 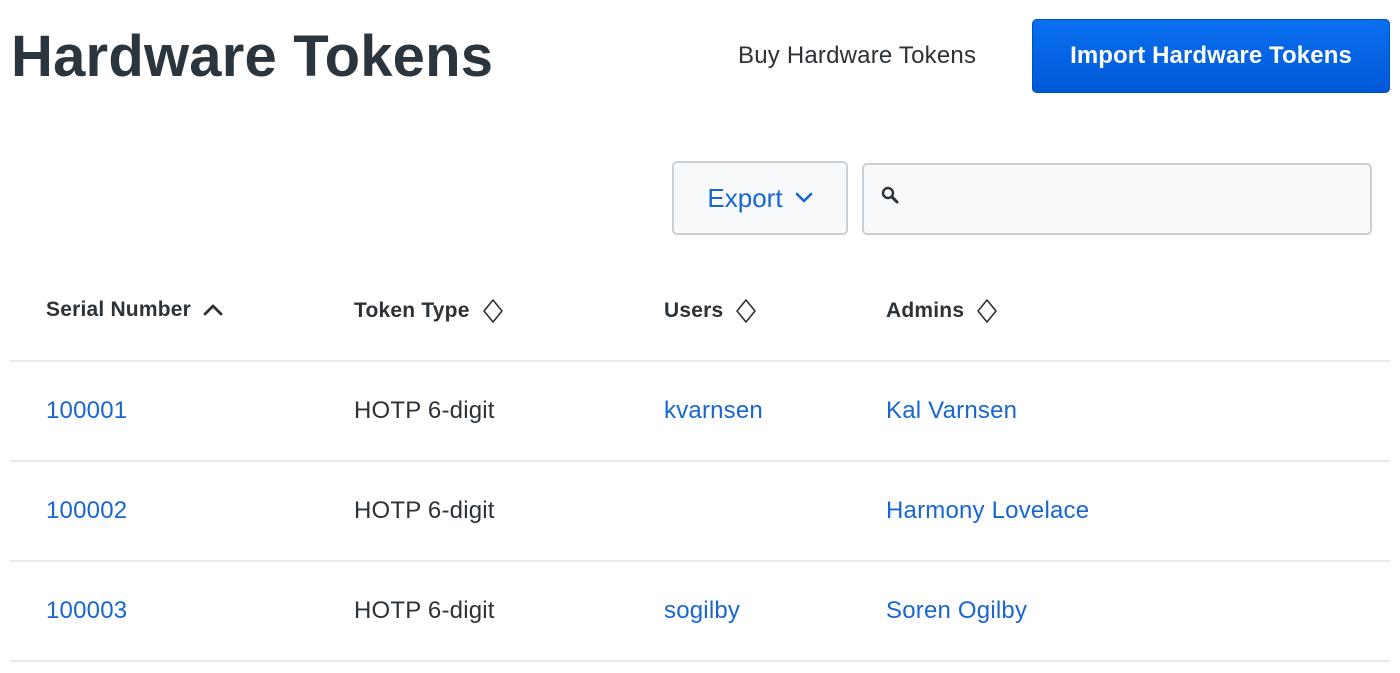 I want to click on admin-link: Harmony Lovelace, so click(x=987, y=511).